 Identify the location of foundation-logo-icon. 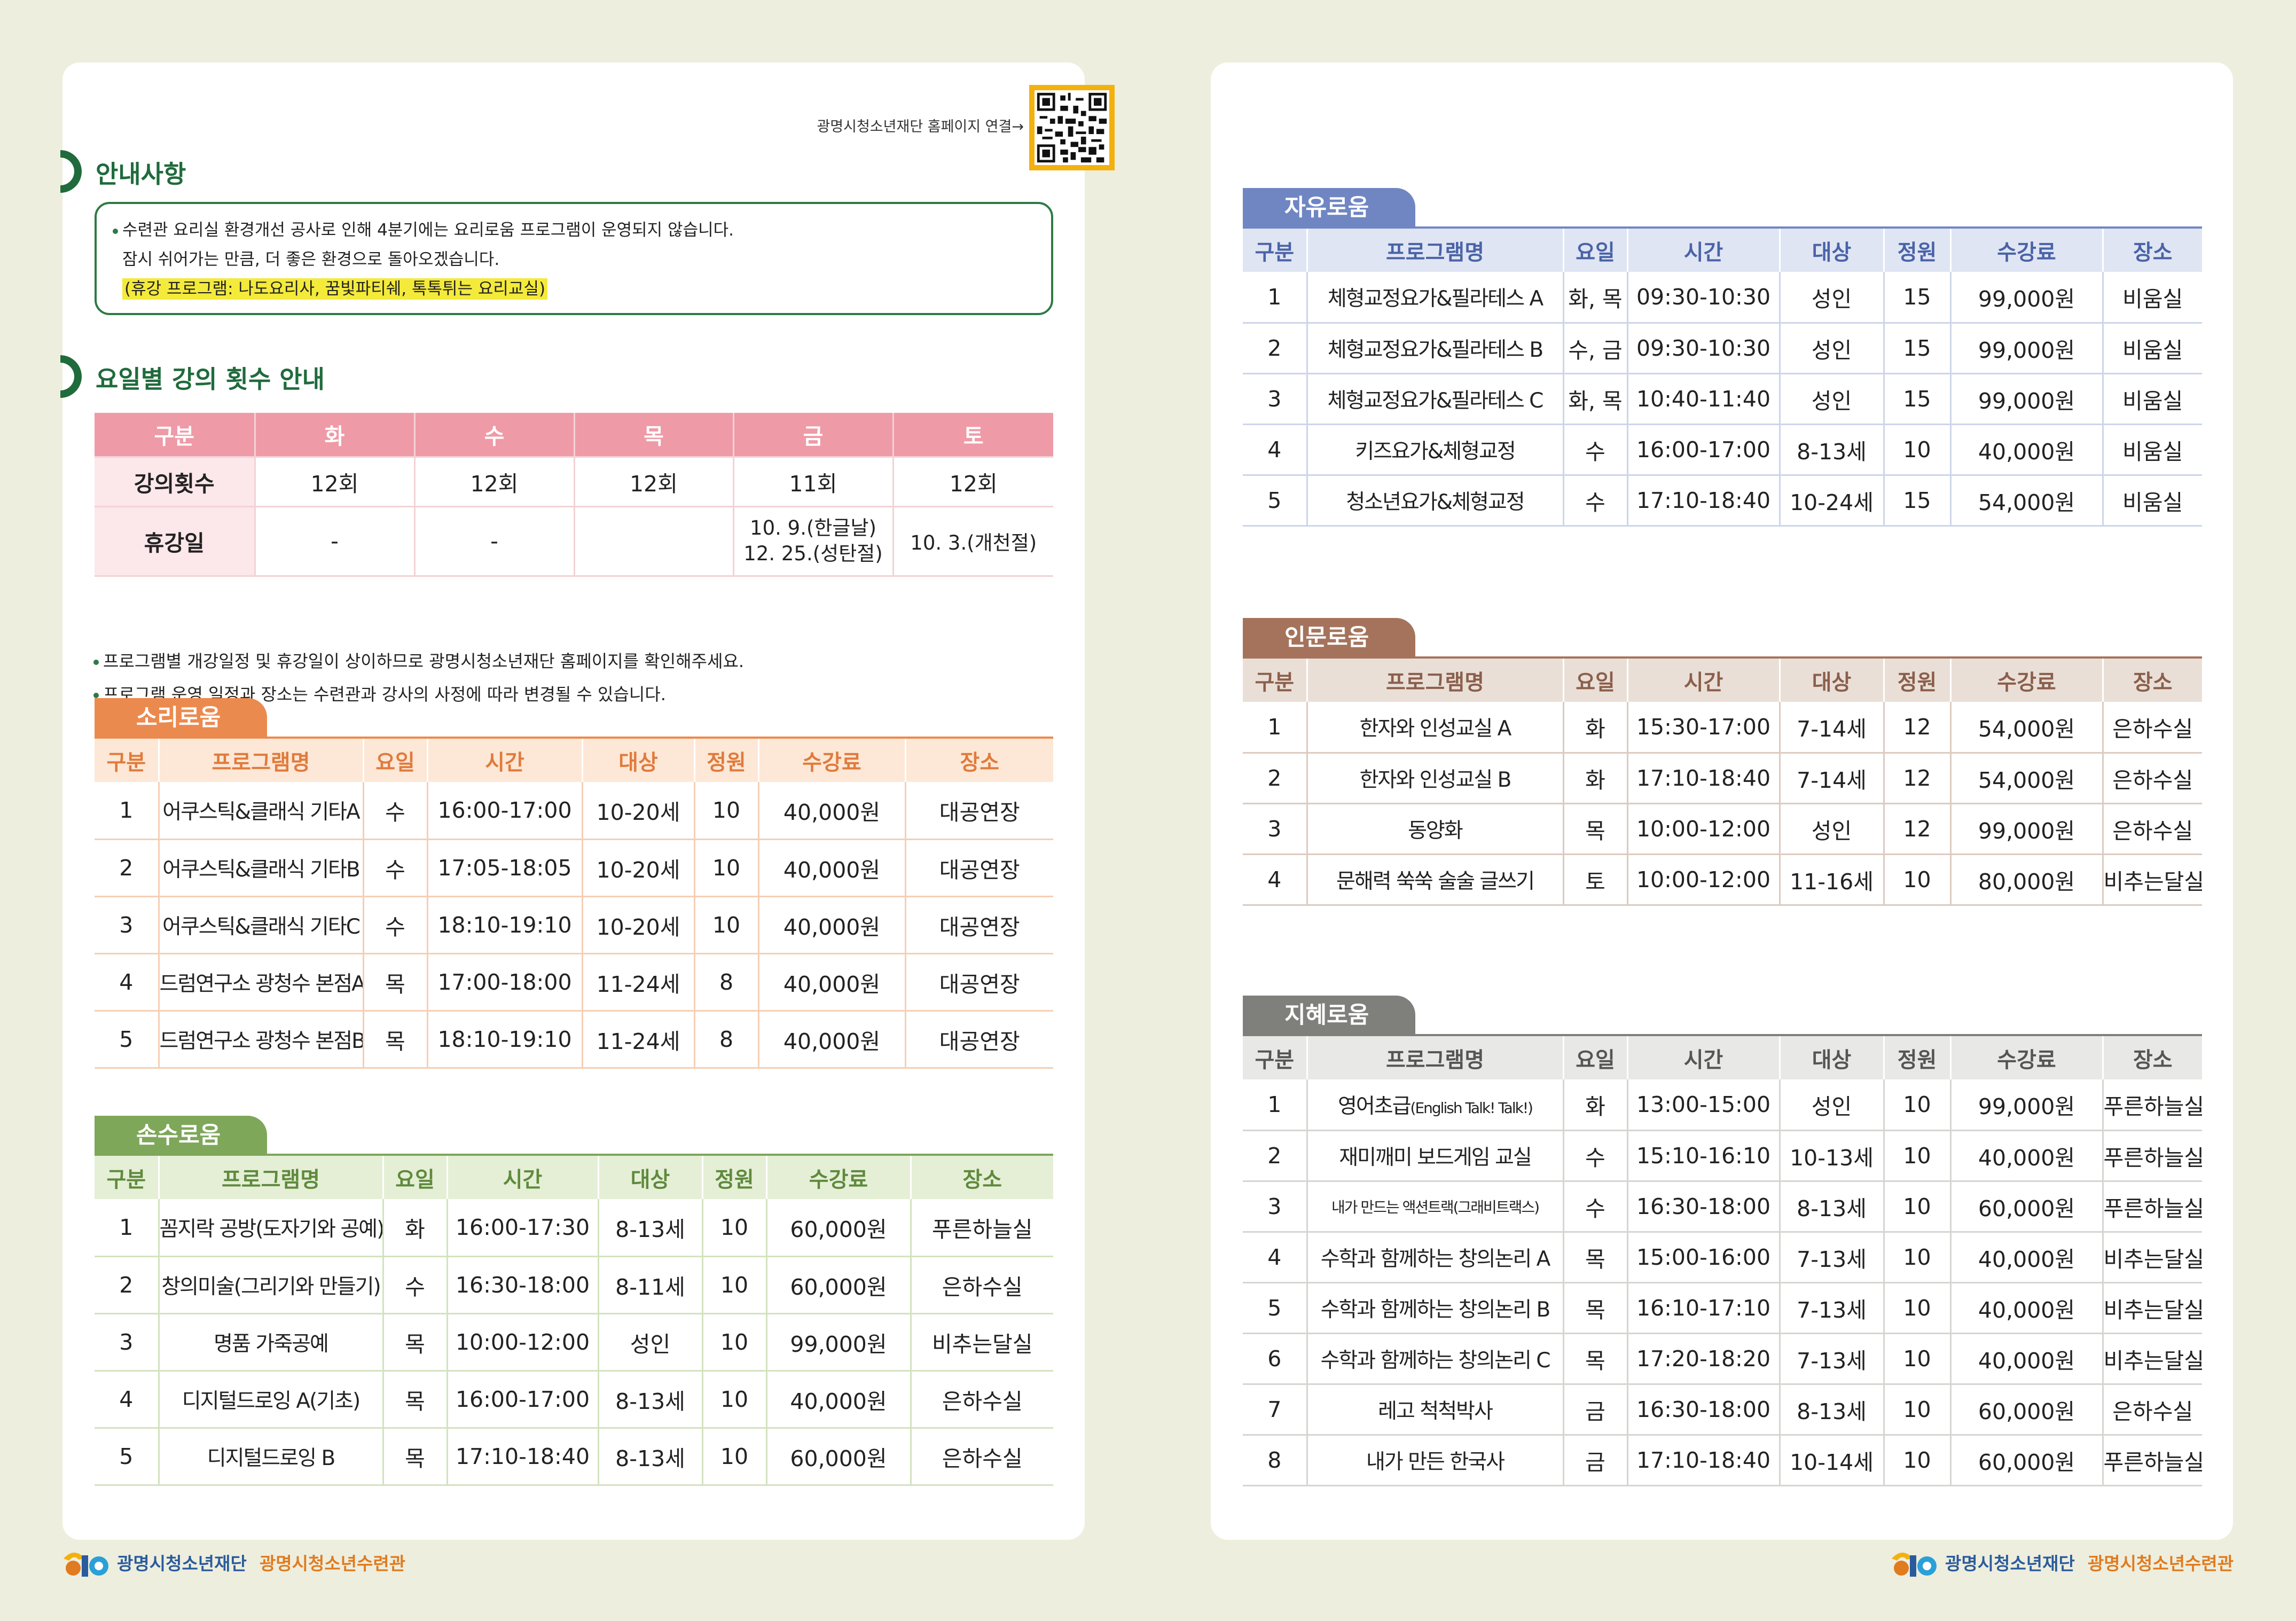
(86, 1565).